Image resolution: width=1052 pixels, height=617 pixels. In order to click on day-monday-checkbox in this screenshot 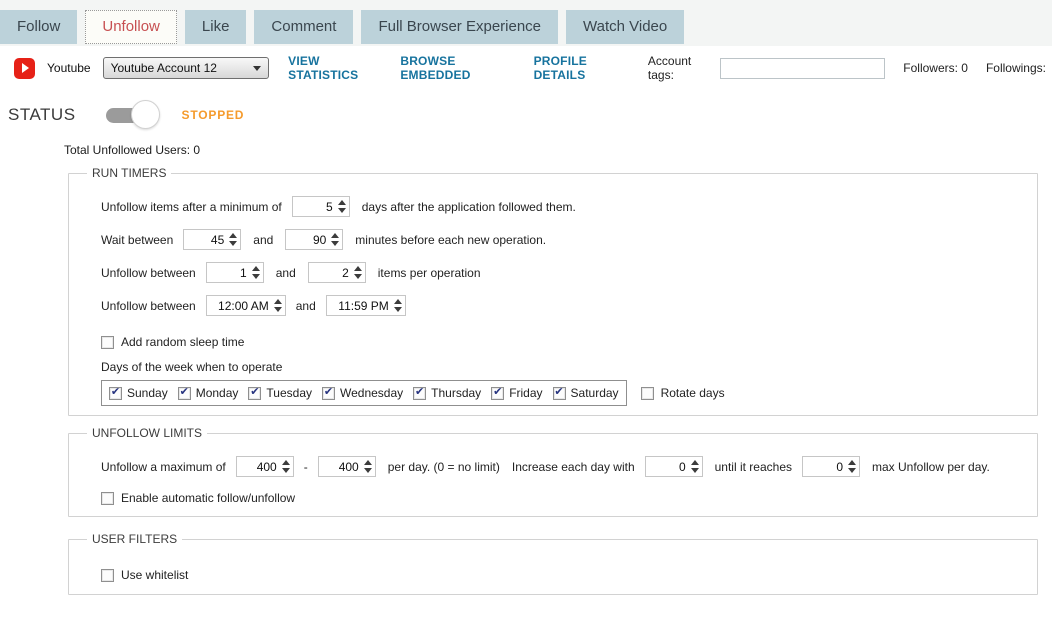, I will do `click(184, 393)`.